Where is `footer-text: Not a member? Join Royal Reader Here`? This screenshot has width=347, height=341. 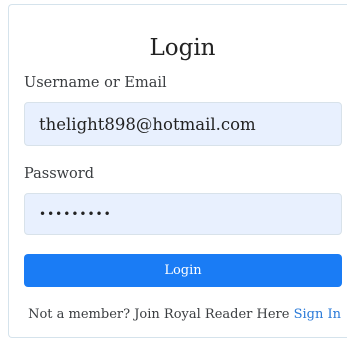
footer-text: Not a member? Join Royal Reader Here is located at coordinates (159, 314).